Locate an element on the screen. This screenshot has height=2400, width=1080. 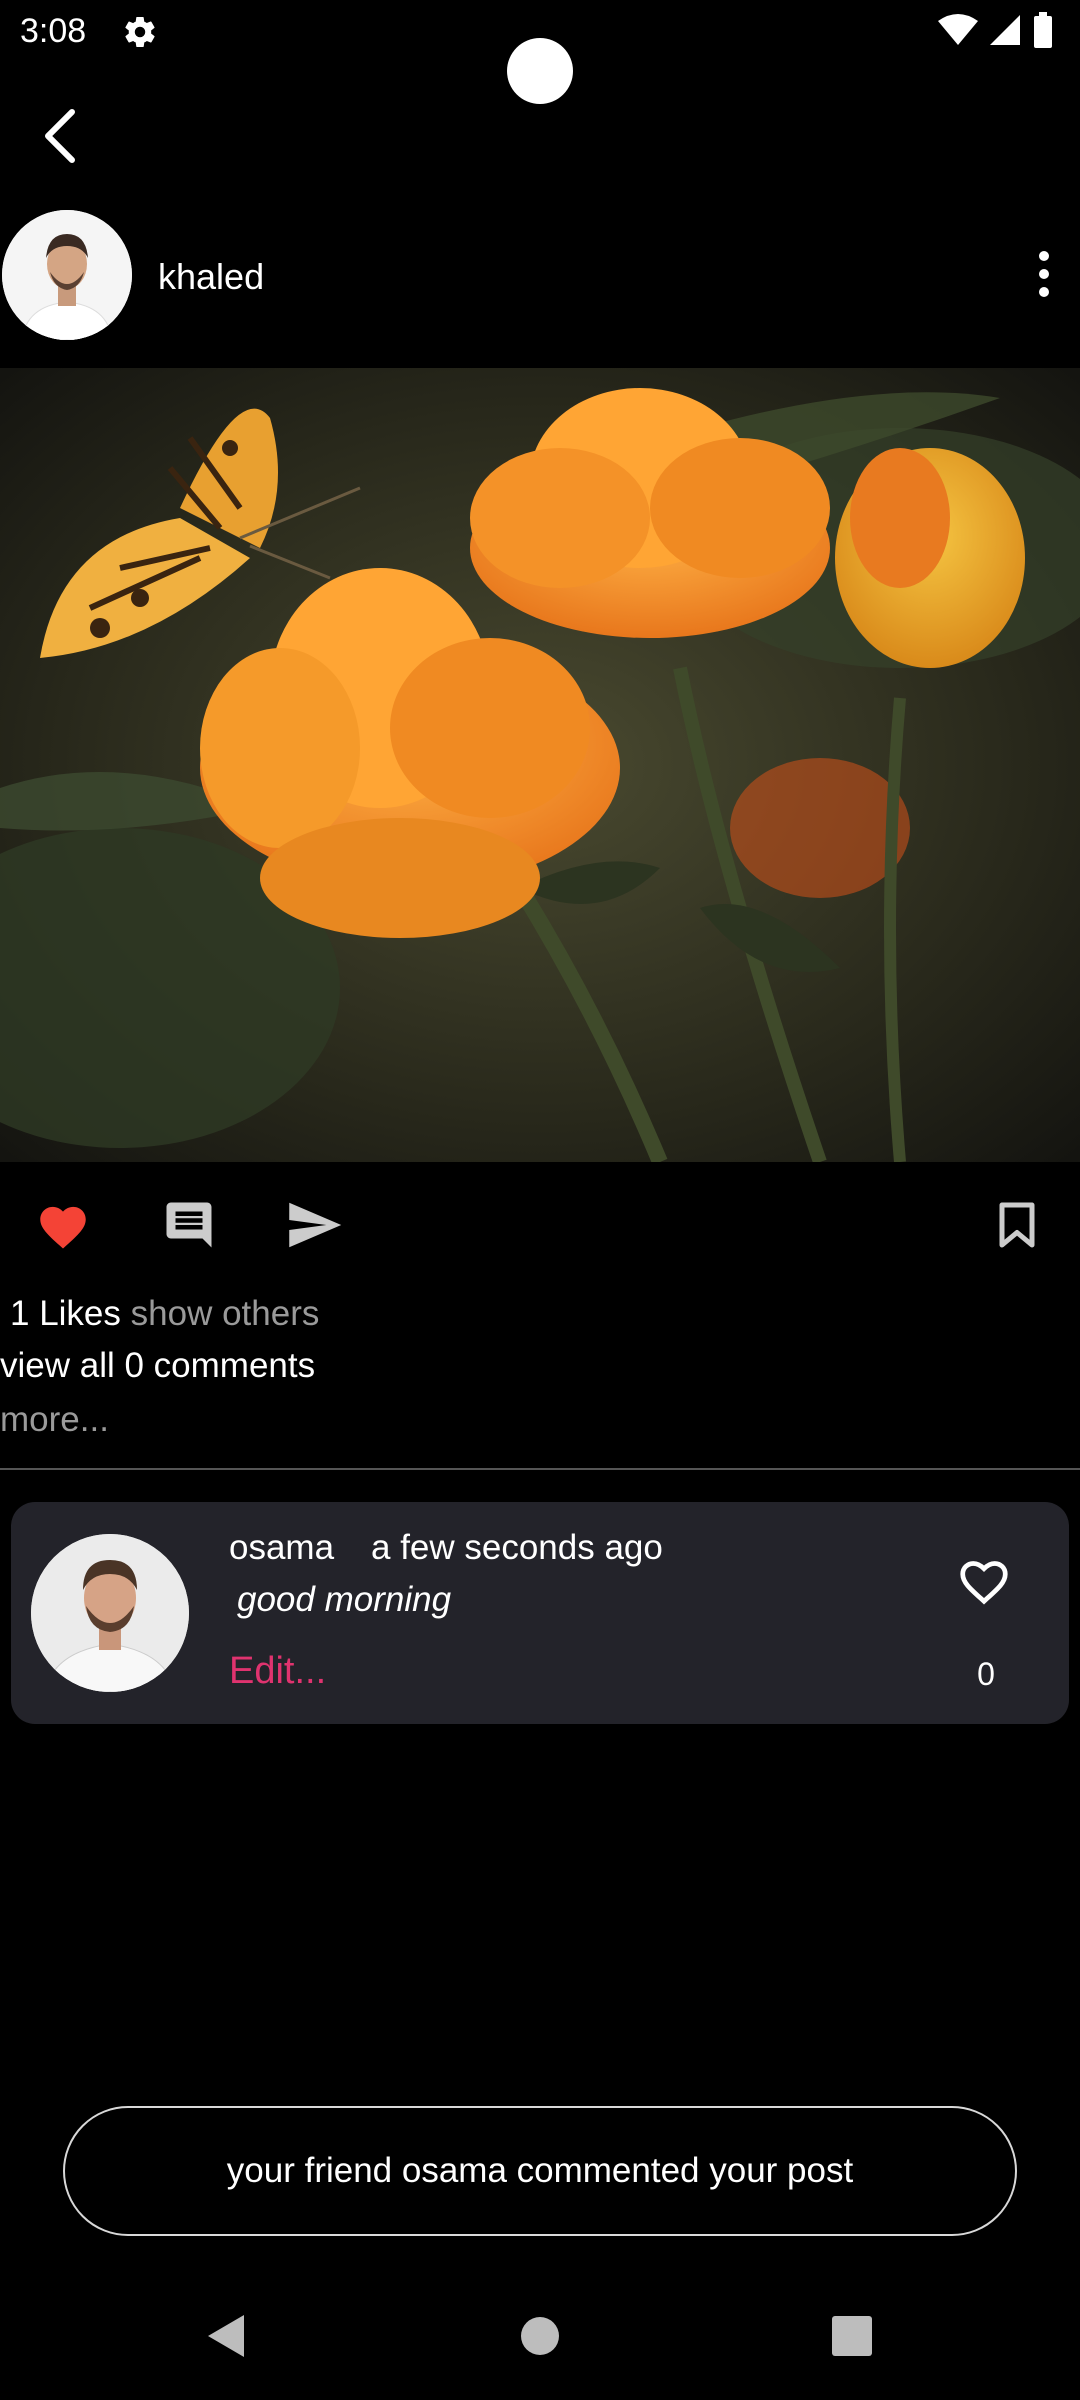
more-options-button is located at coordinates (1044, 274).